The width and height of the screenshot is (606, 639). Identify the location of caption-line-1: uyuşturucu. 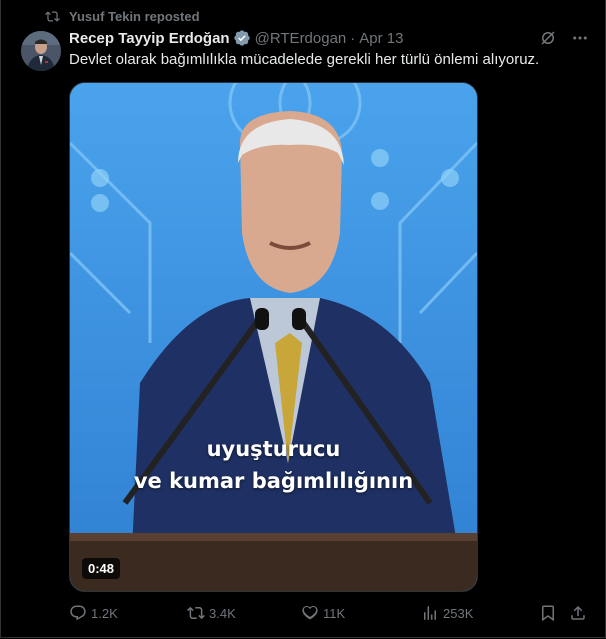
(273, 449).